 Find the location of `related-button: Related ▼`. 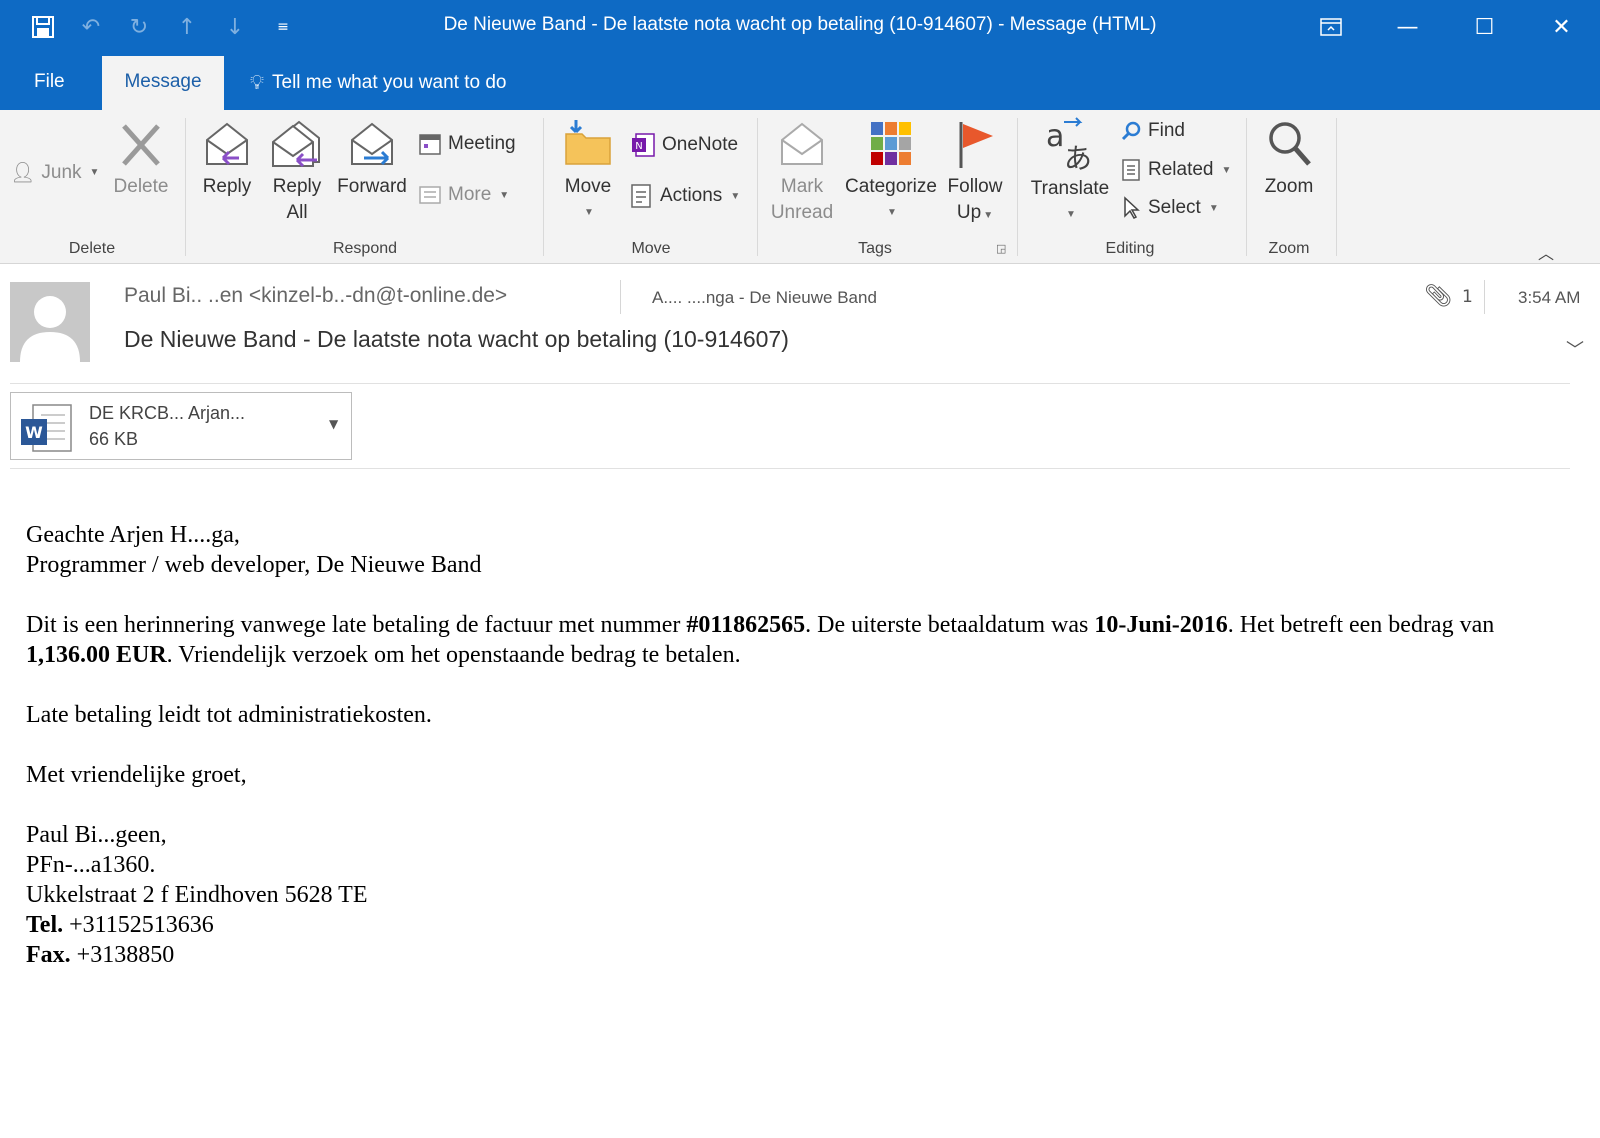

related-button: Related ▼ is located at coordinates (1175, 170).